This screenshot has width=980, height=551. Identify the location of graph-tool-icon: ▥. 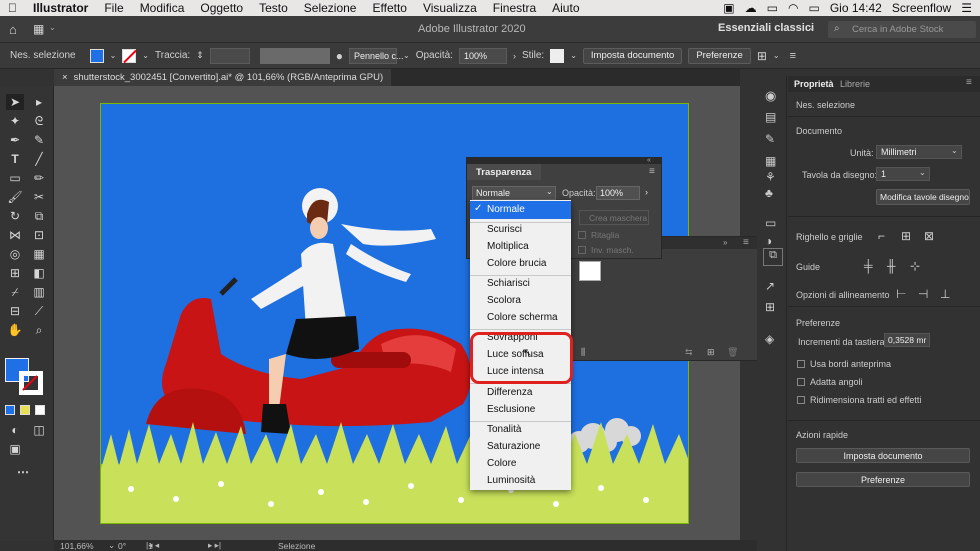
(39, 292).